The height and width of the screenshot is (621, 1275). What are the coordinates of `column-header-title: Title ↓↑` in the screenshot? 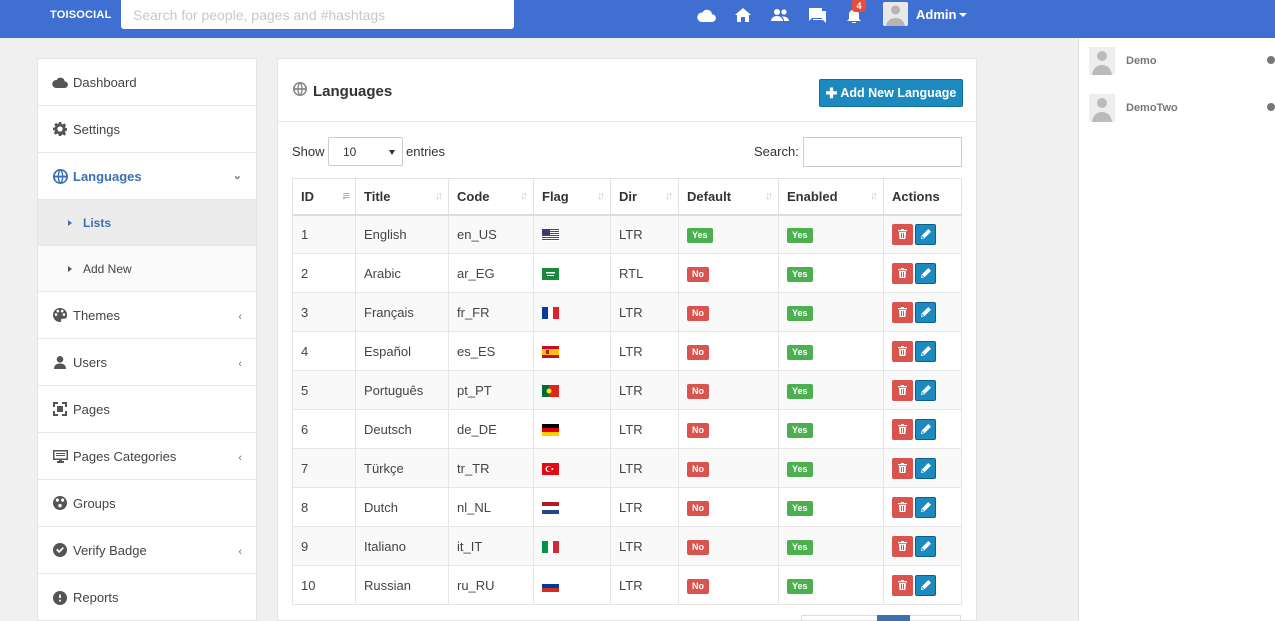 It's located at (402, 197).